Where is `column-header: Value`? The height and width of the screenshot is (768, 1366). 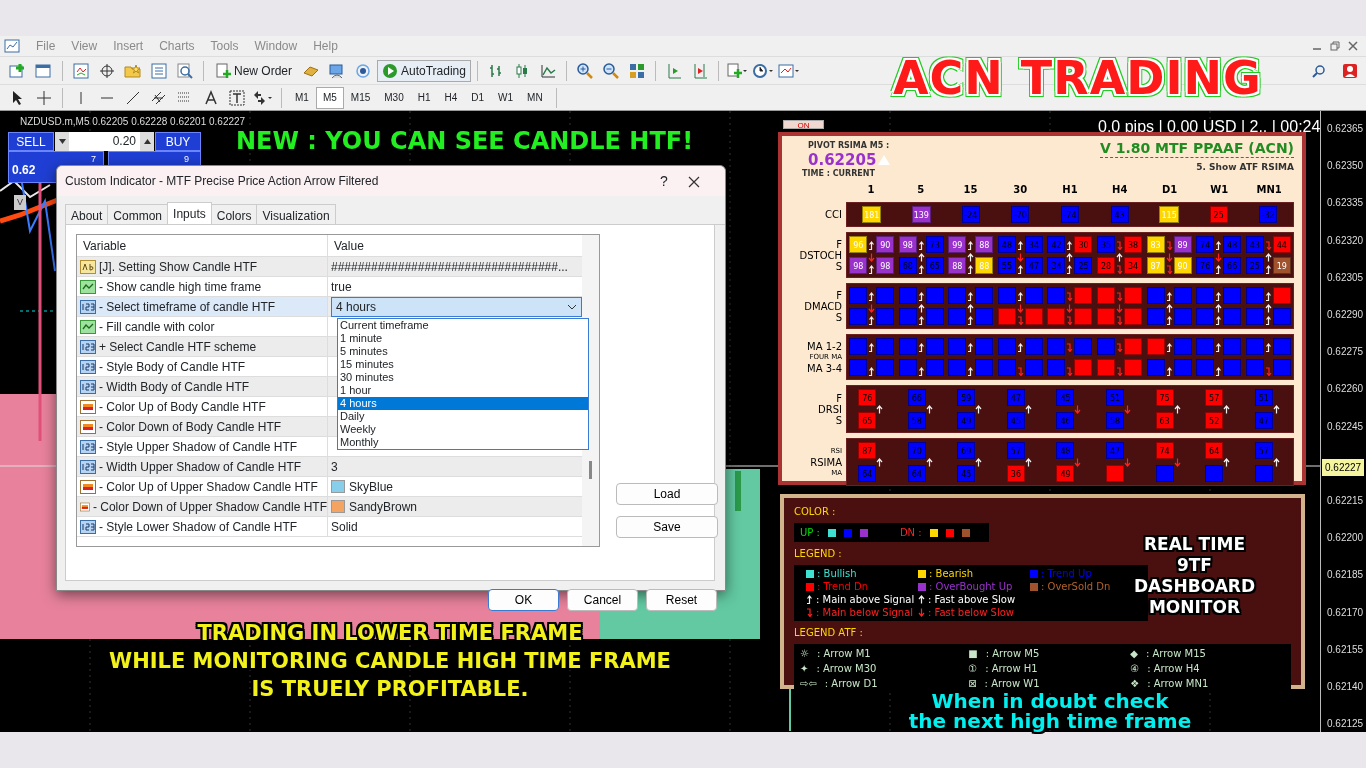 column-header: Value is located at coordinates (348, 246).